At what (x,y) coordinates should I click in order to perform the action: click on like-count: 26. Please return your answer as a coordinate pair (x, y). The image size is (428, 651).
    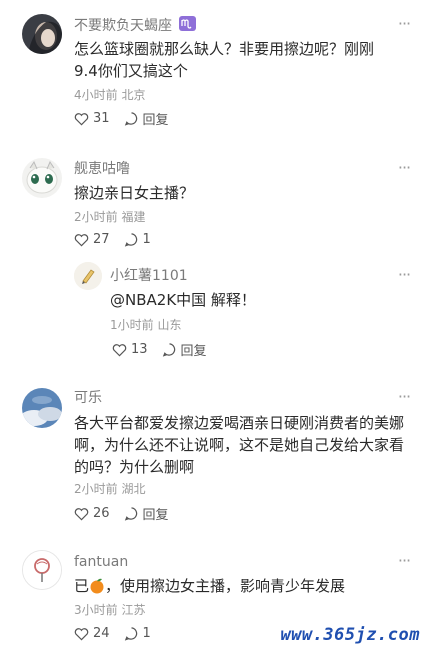
    Looking at the image, I should click on (101, 513).